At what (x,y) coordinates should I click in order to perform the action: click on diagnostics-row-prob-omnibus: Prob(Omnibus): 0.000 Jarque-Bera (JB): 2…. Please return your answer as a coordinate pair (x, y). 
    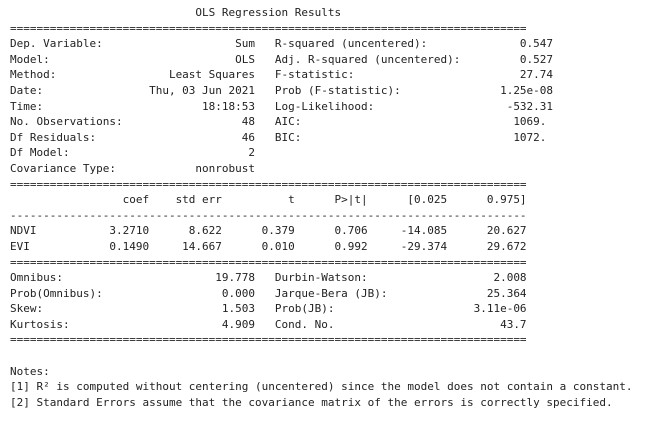
    Looking at the image, I should click on (268, 293).